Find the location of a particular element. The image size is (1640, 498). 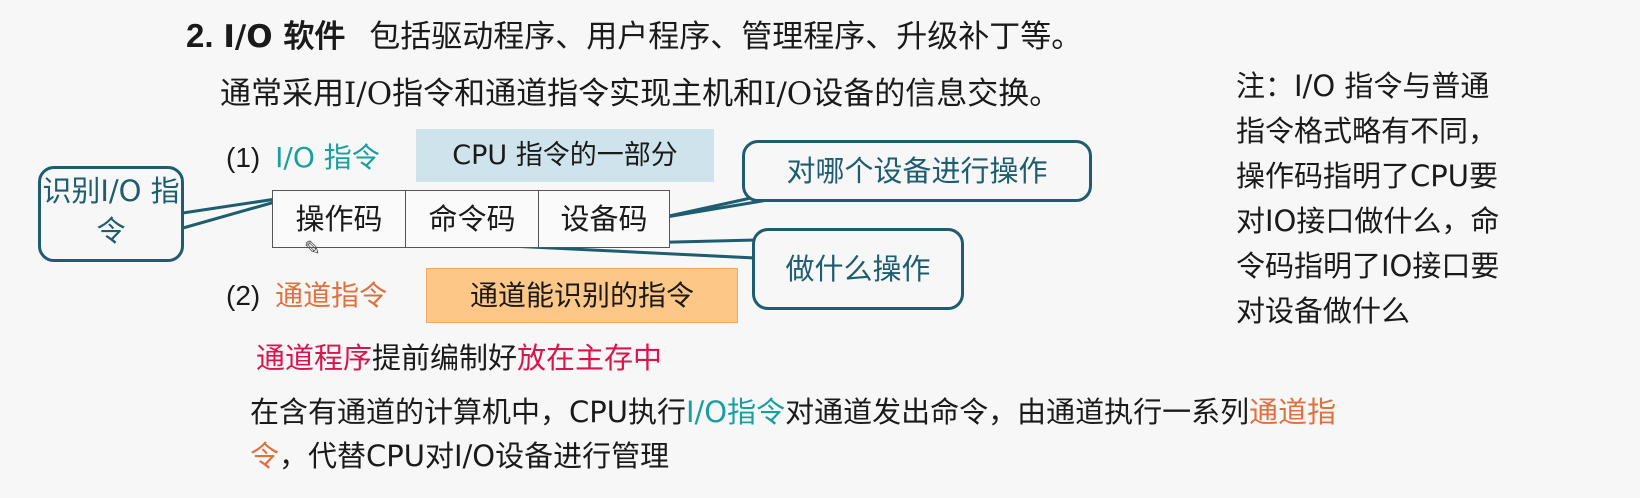

para-part-1: 在含有通道的计算机中，CPU执行 is located at coordinates (468, 412).